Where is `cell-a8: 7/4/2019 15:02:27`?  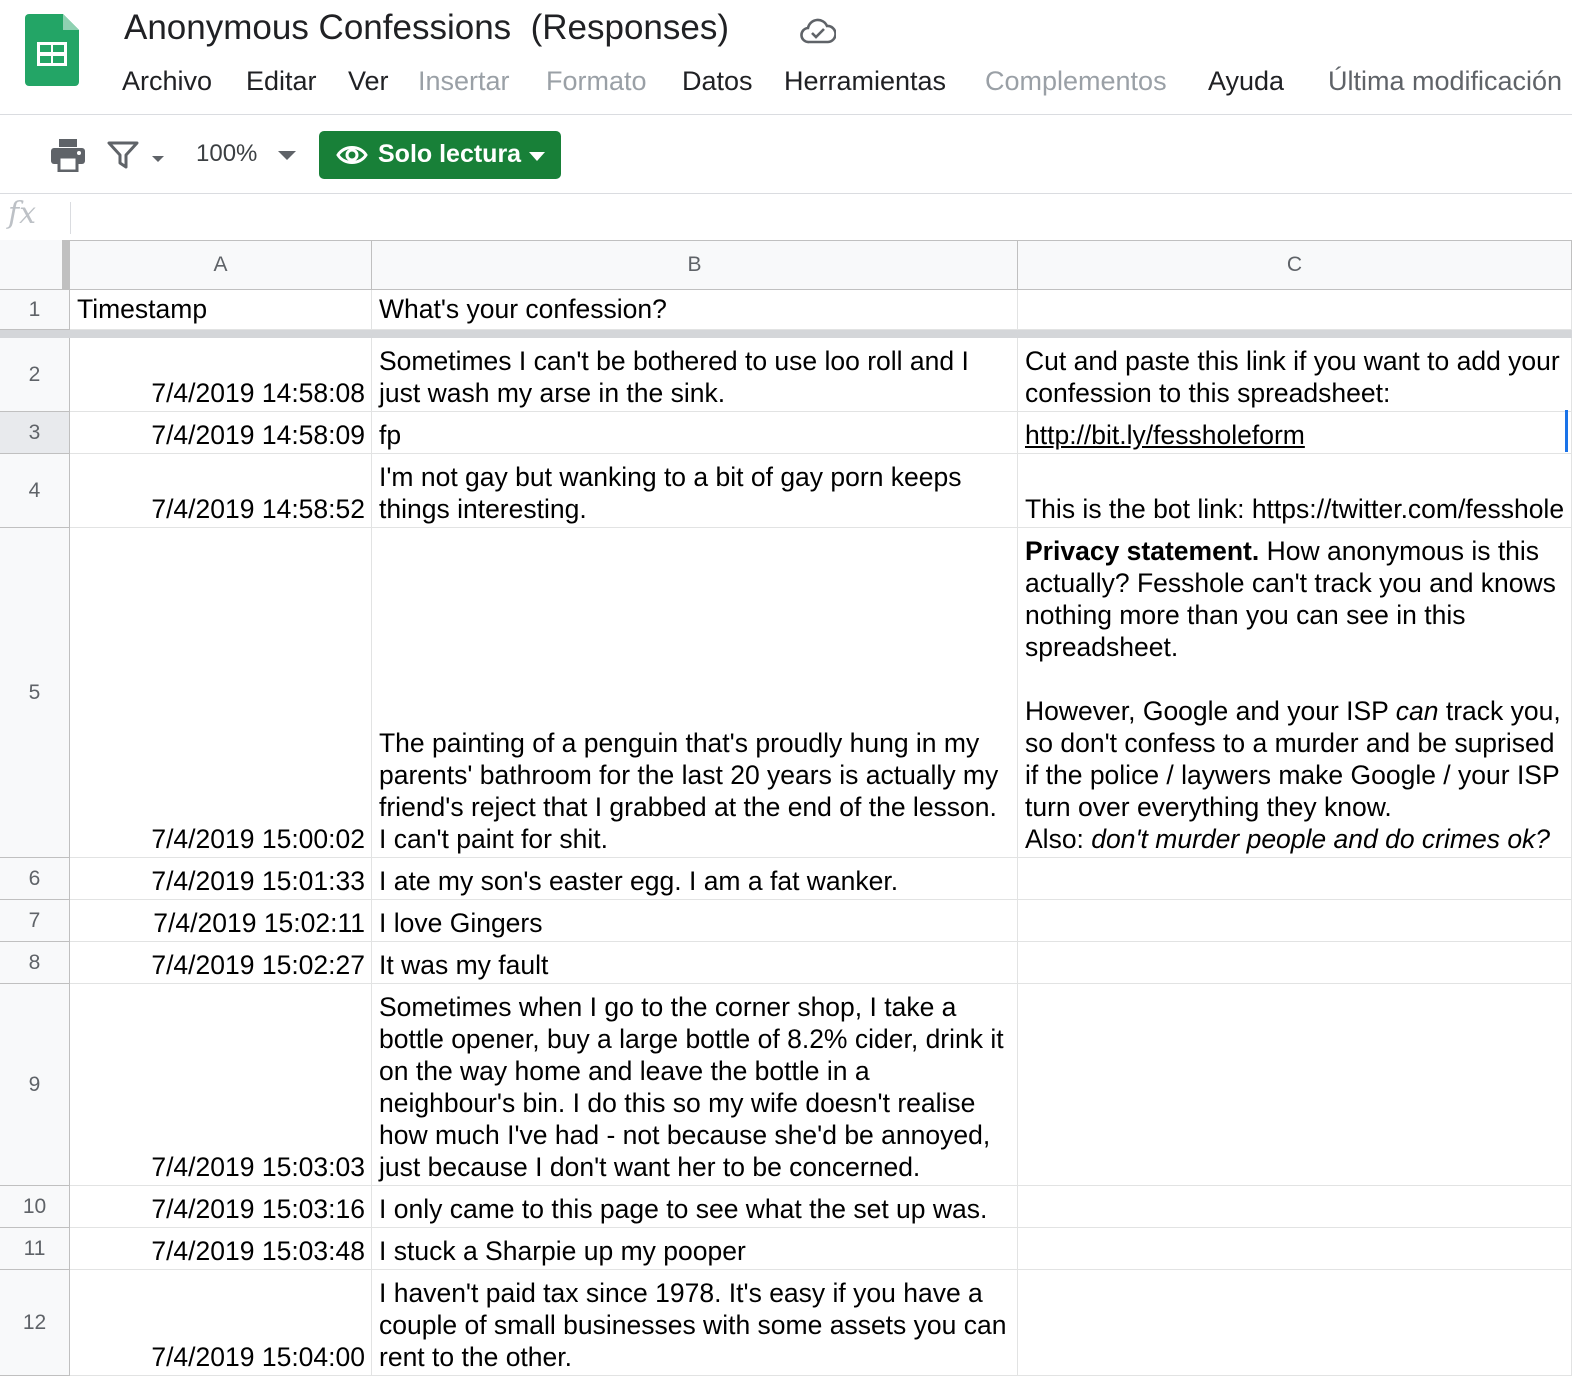 cell-a8: 7/4/2019 15:02:27 is located at coordinates (221, 963).